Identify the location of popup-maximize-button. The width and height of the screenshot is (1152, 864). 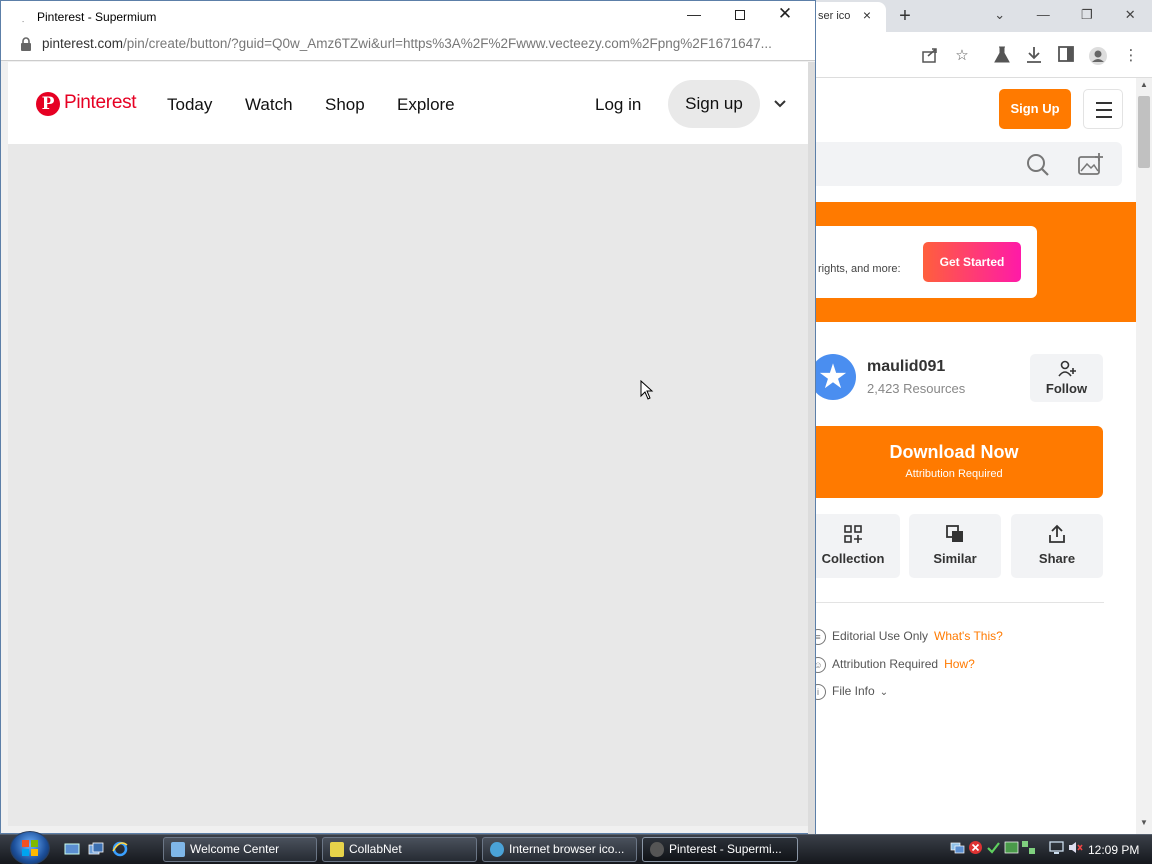
(740, 15).